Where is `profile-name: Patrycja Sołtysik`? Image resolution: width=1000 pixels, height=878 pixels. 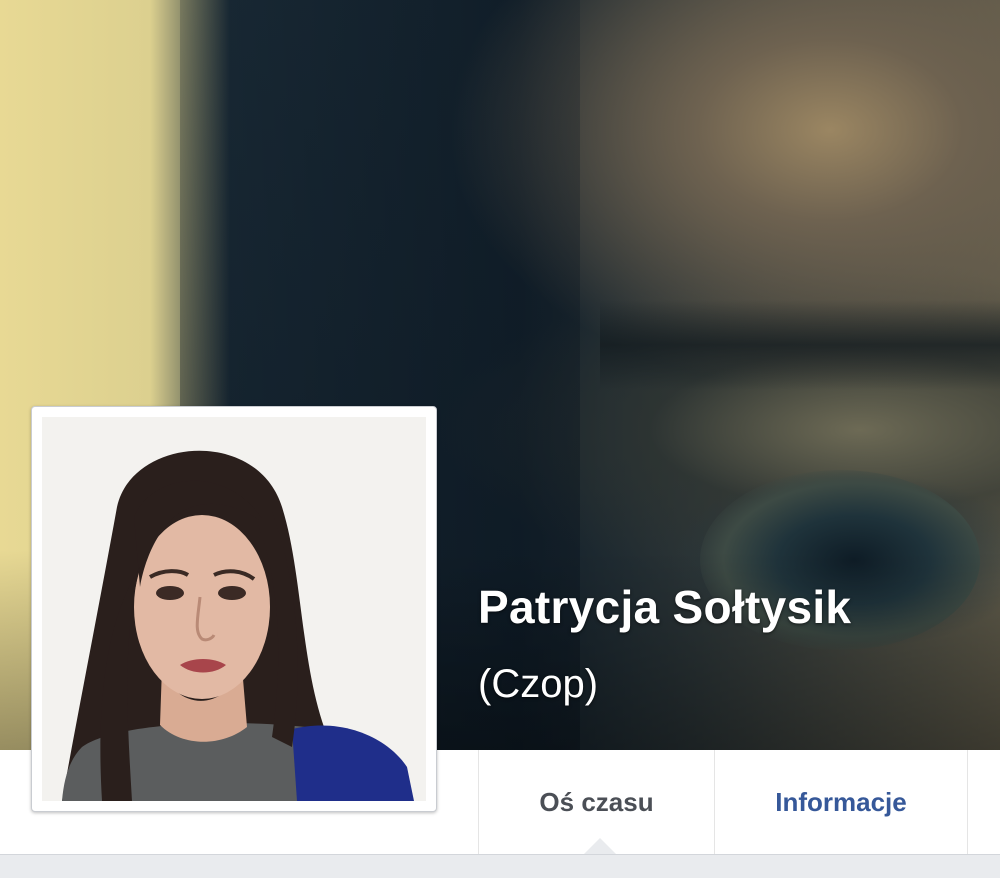 profile-name: Patrycja Sołtysik is located at coordinates (664, 607).